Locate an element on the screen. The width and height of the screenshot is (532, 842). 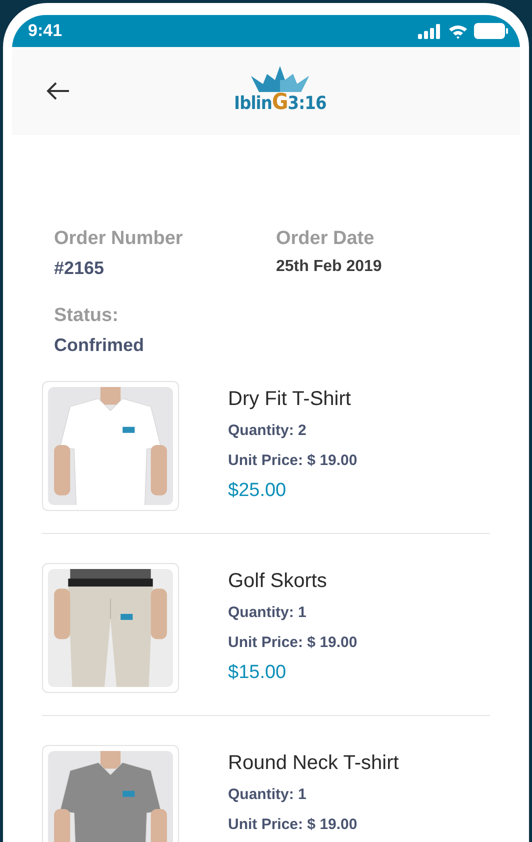
signal-icon is located at coordinates (430, 31).